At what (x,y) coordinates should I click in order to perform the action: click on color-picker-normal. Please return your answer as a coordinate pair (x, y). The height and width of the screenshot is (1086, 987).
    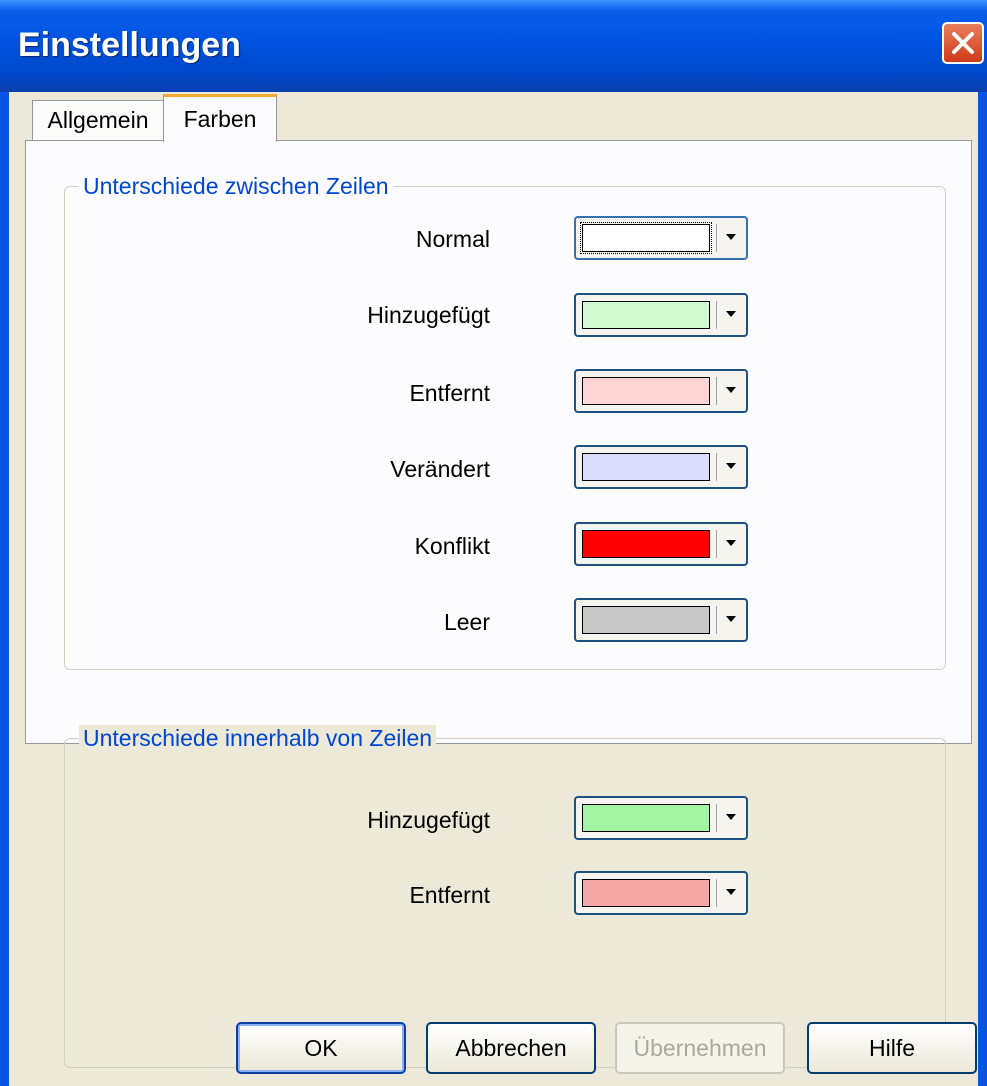
    Looking at the image, I should click on (661, 238).